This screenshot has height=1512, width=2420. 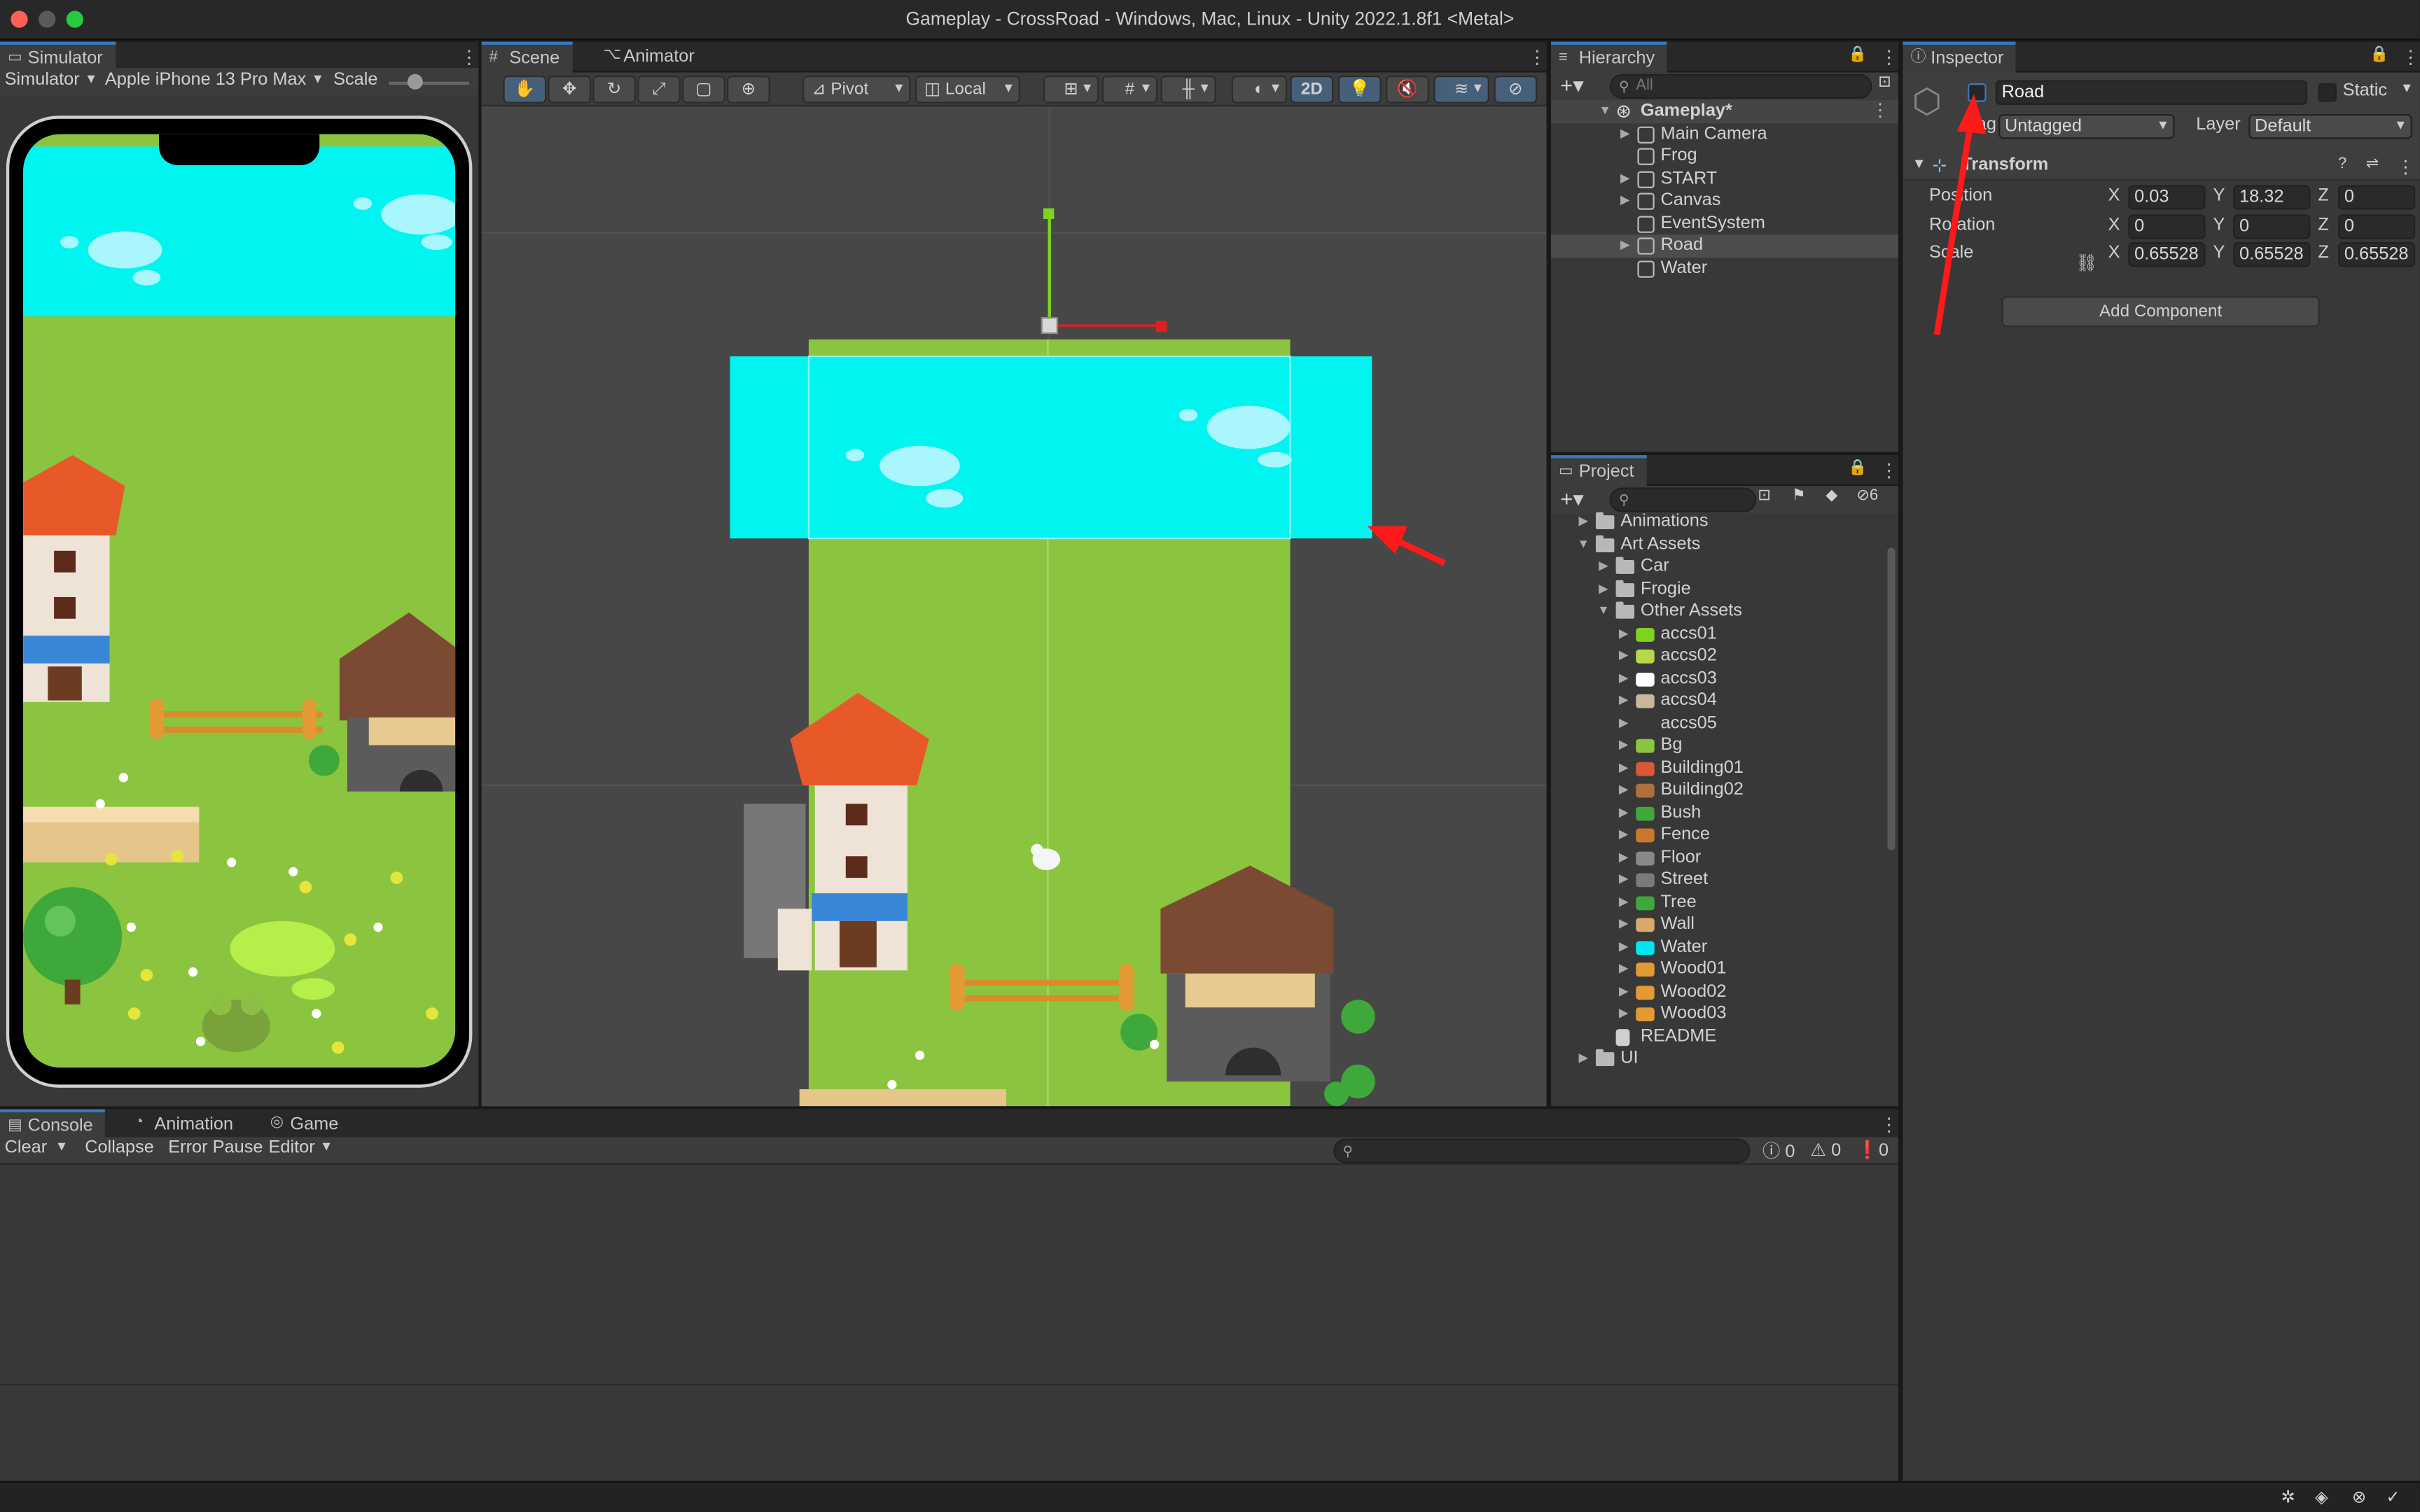 What do you see at coordinates (1188, 89) in the screenshot?
I see `increment-snap-dropdown: ╫` at bounding box center [1188, 89].